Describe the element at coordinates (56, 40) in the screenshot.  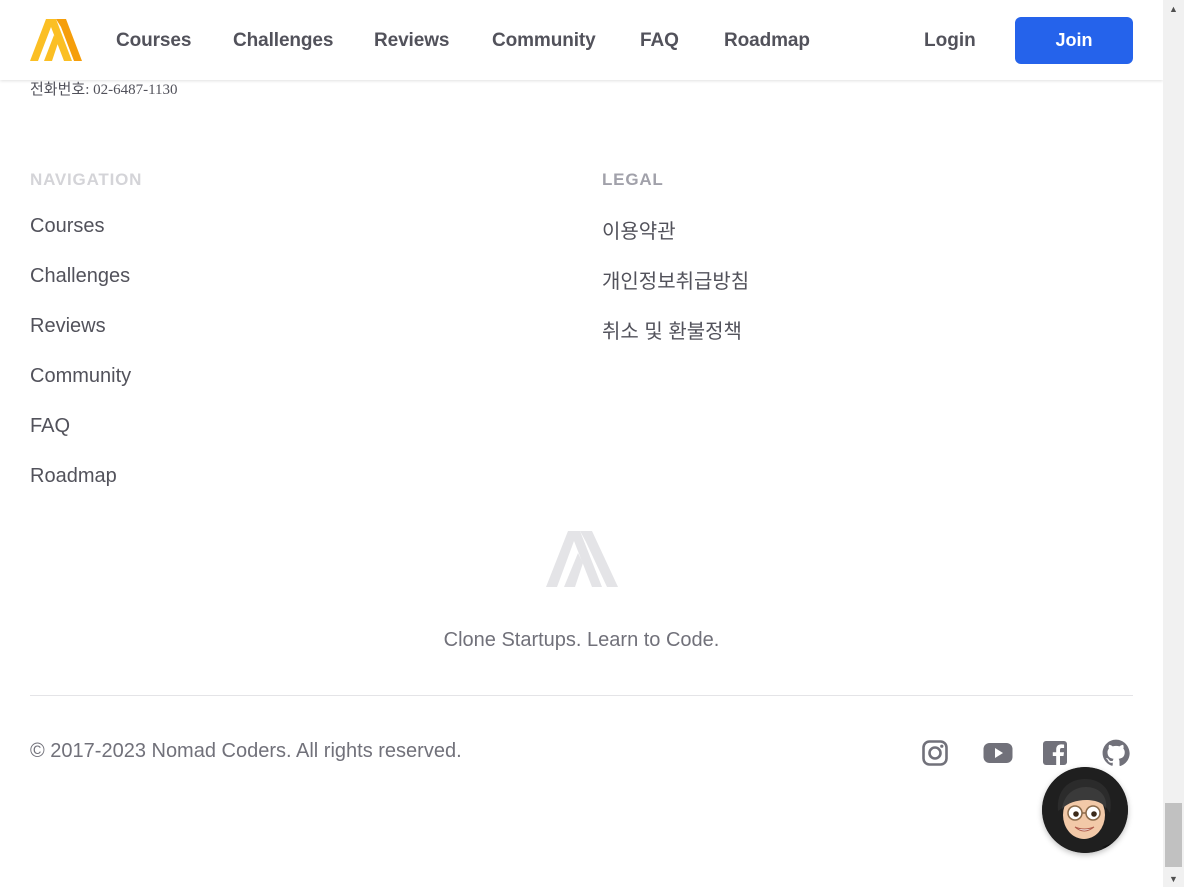
I see `nomad-logo-icon` at that location.